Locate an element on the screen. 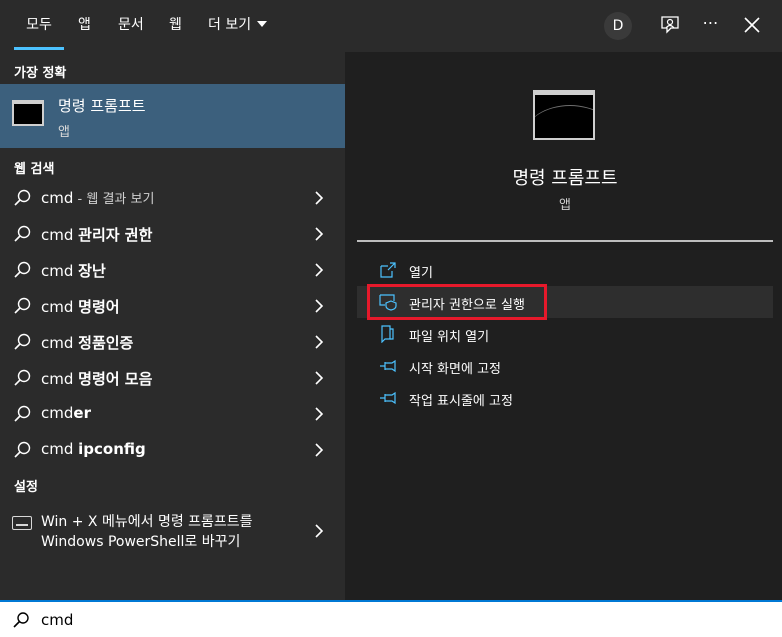 The width and height of the screenshot is (782, 637). tab-more: 더 보기 is located at coordinates (238, 25).